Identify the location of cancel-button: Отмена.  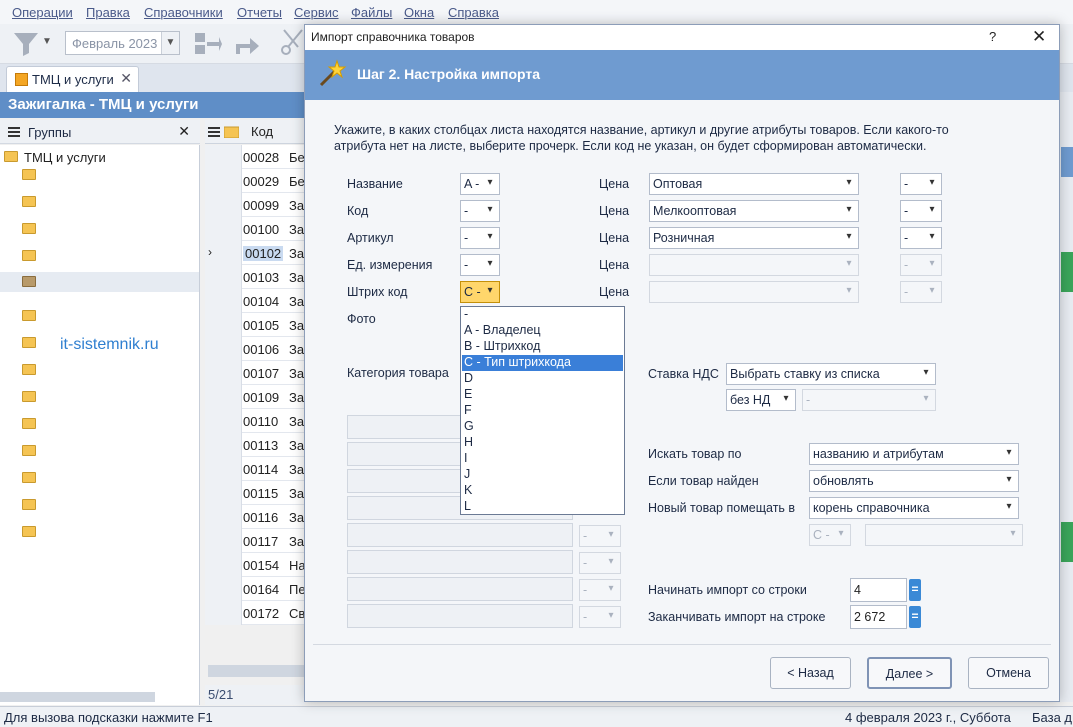
(1008, 673).